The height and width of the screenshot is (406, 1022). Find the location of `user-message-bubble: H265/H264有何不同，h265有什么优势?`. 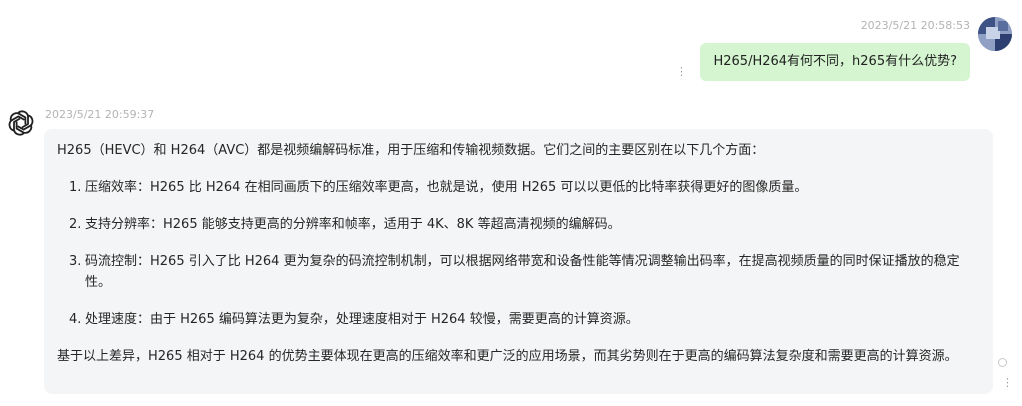

user-message-bubble: H265/H264有何不同，h265有什么优势? is located at coordinates (835, 62).